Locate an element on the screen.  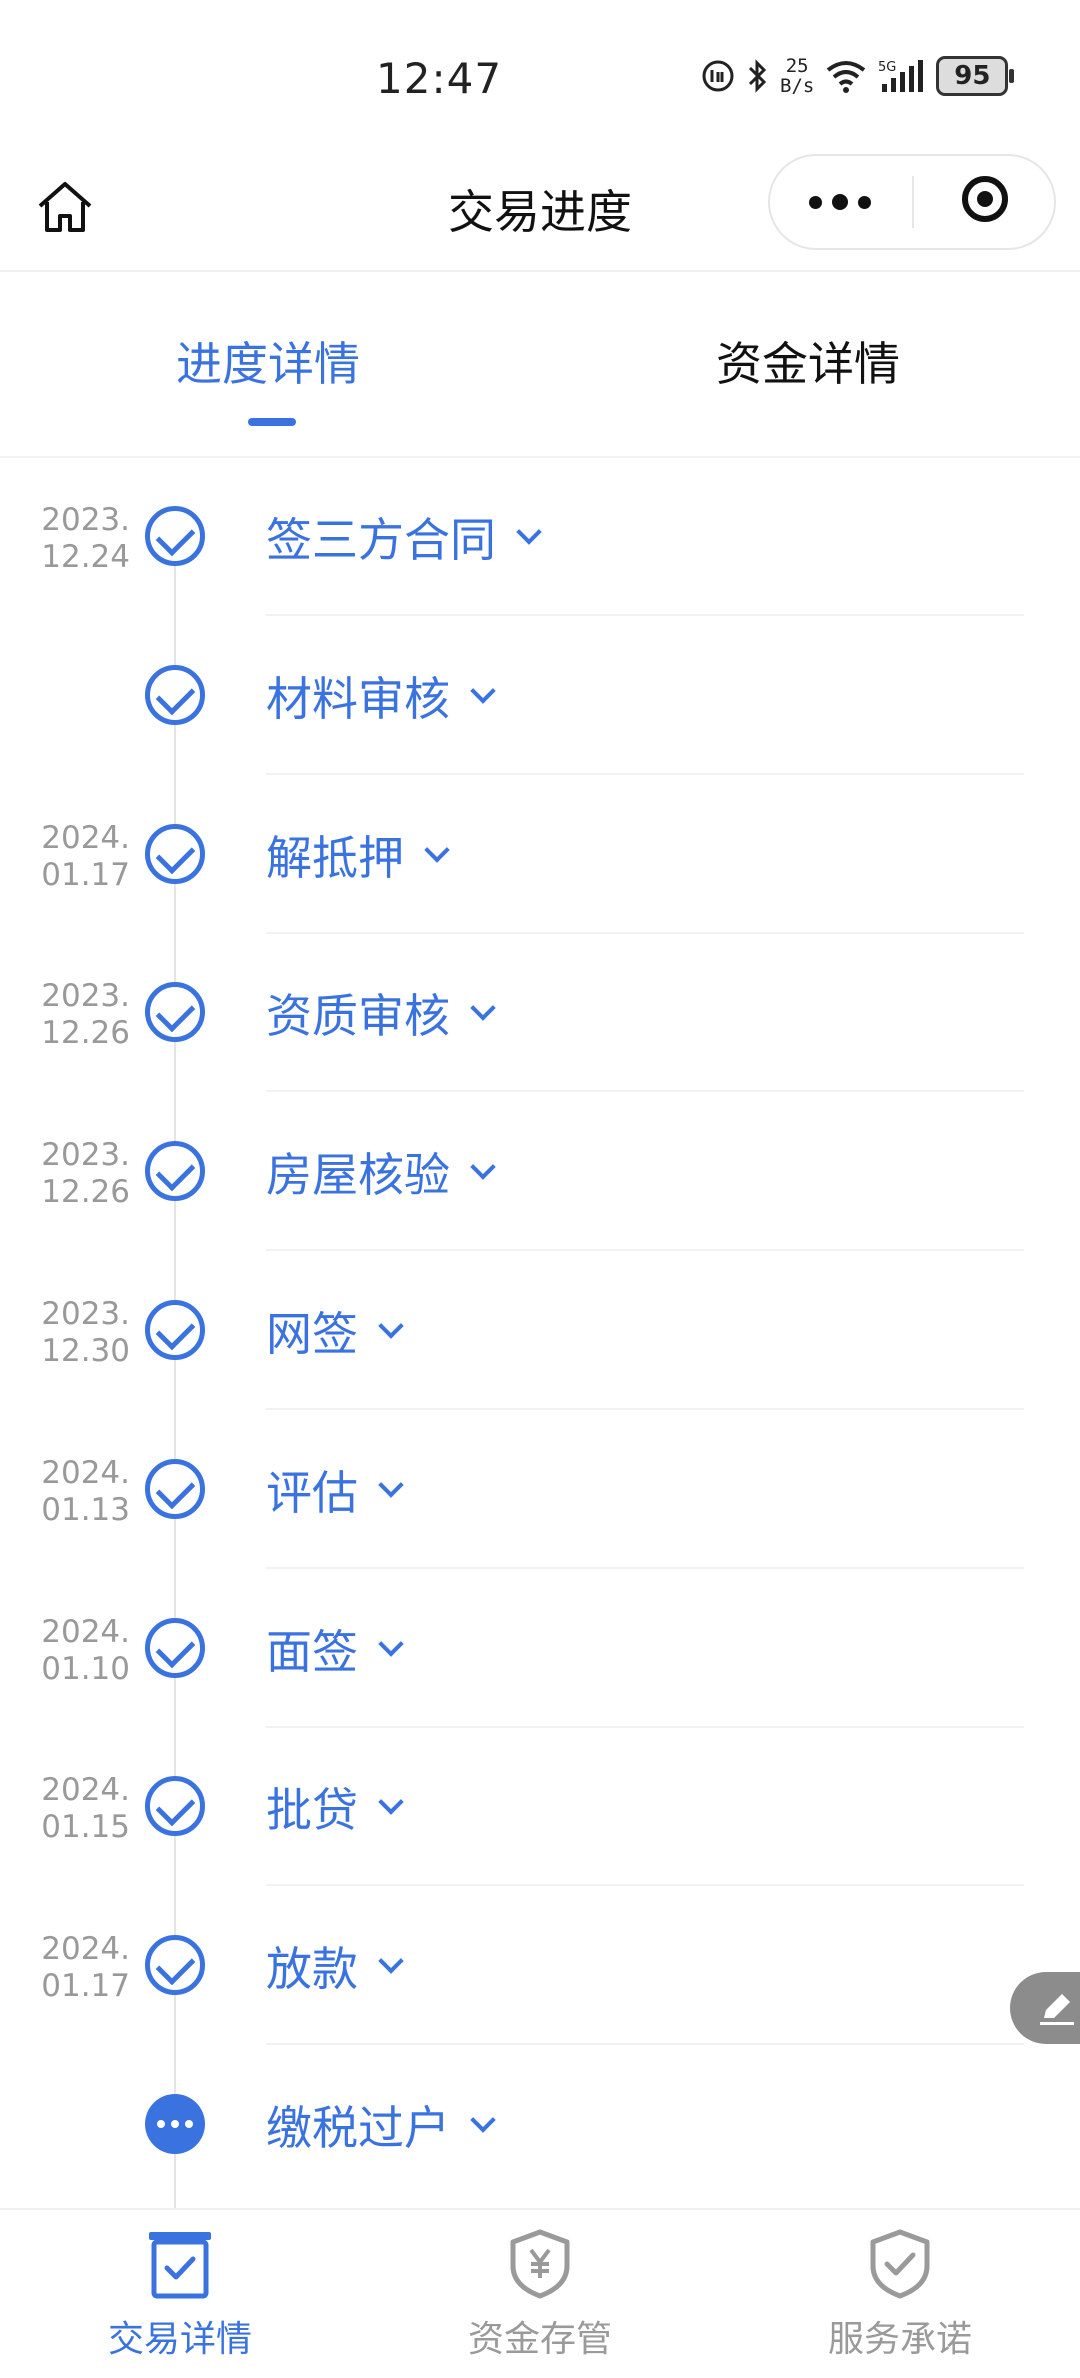
step-label: 资质审核 is located at coordinates (358, 1016).